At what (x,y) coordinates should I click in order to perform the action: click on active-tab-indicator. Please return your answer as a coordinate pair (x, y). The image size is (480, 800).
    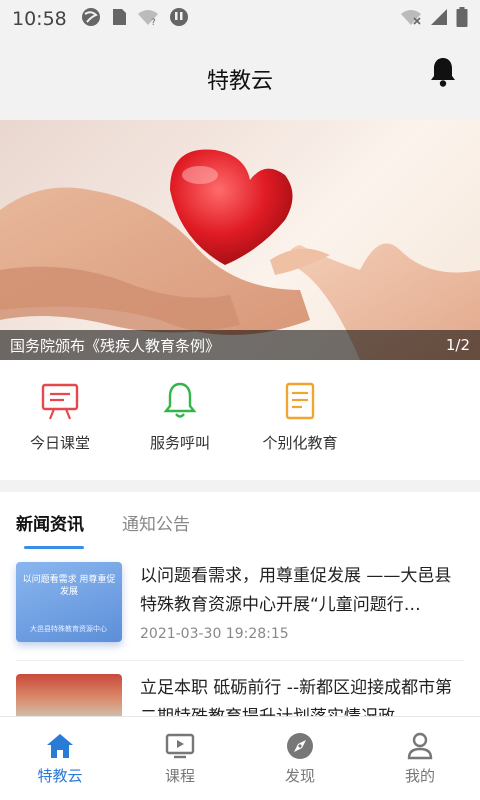
    Looking at the image, I should click on (54, 547).